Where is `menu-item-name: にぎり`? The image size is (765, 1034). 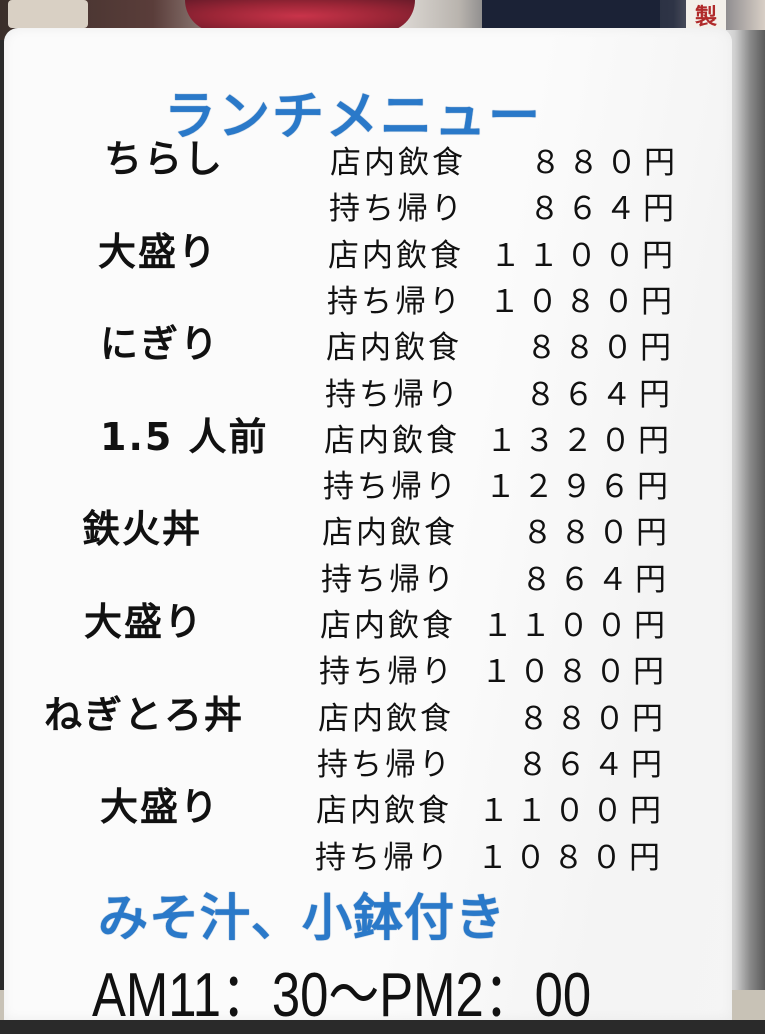
menu-item-name: にぎり is located at coordinates (160, 344).